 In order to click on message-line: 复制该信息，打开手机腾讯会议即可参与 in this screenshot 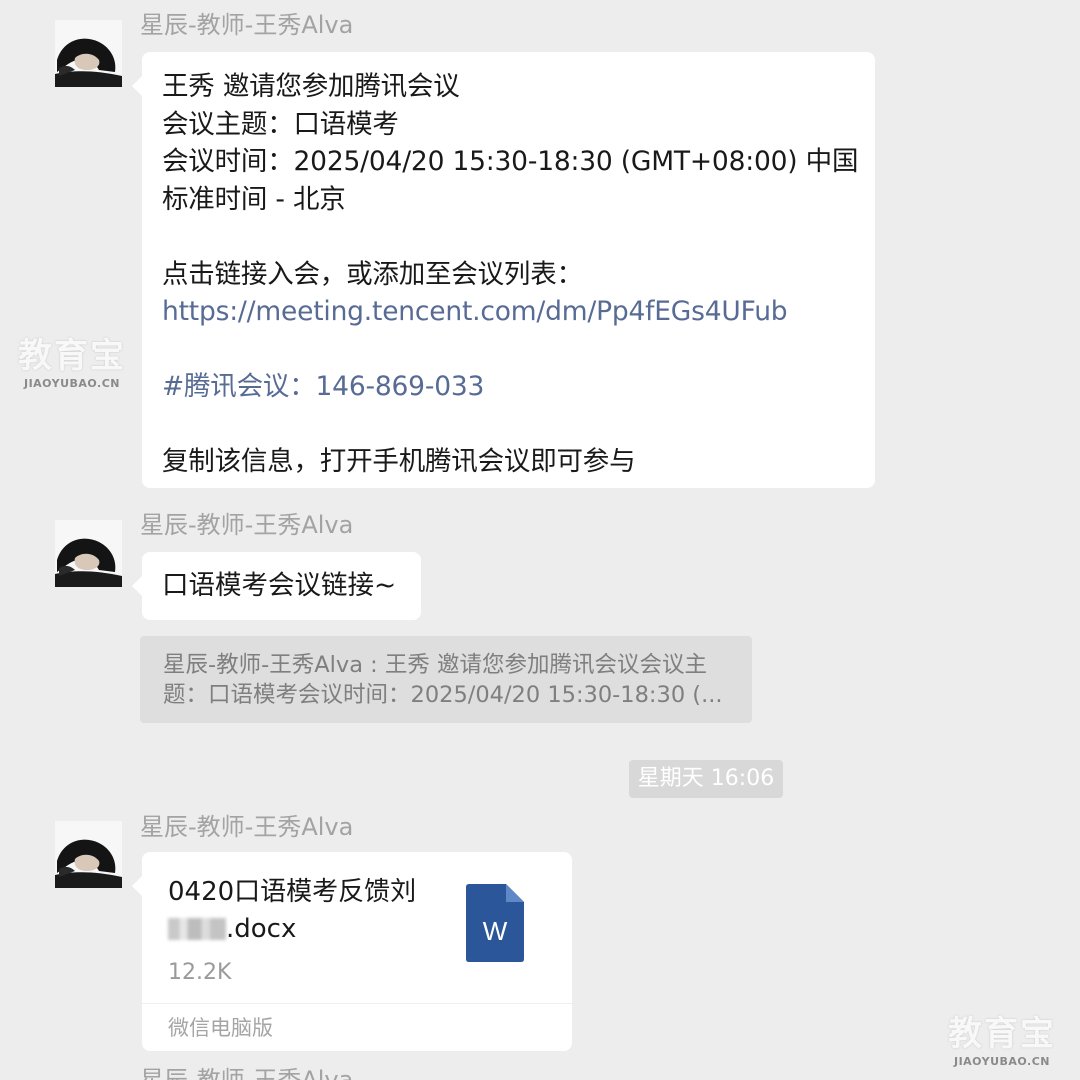, I will do `click(399, 461)`.